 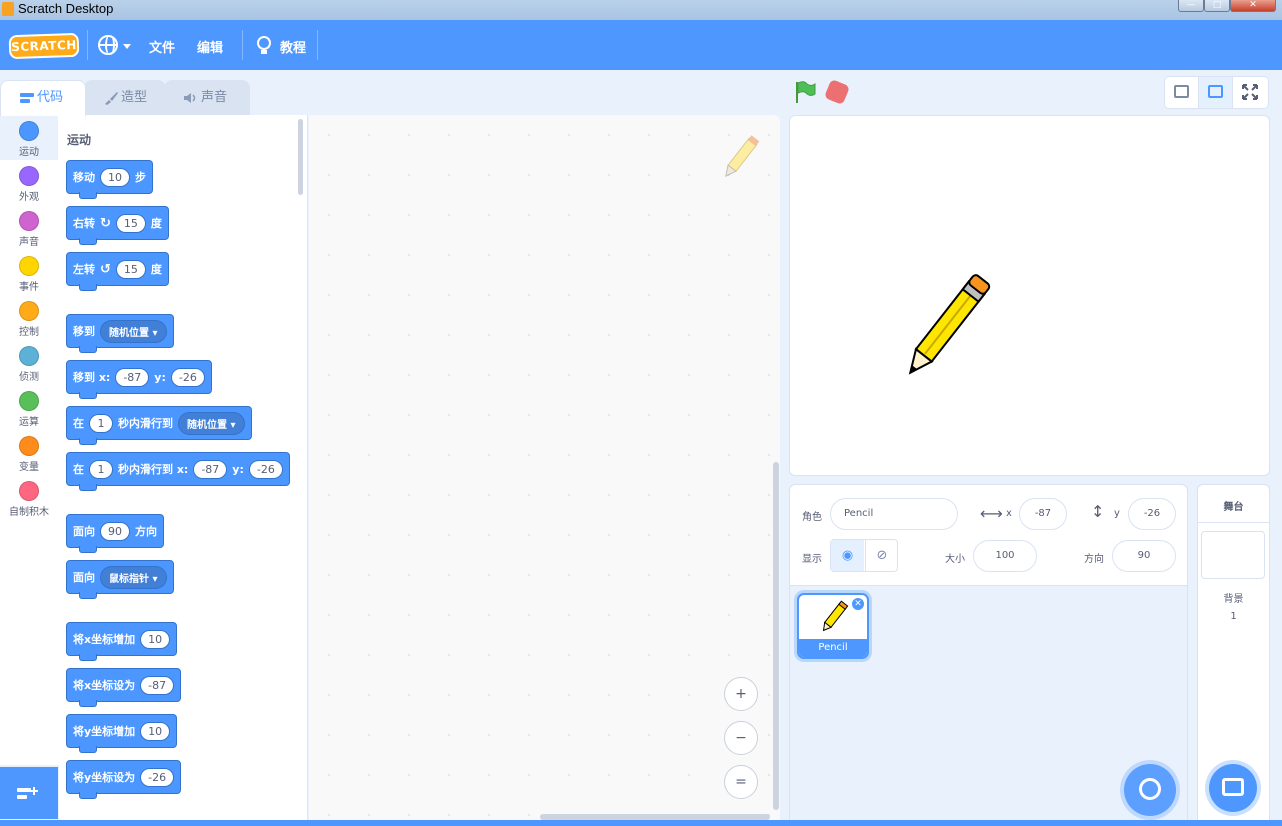 I want to click on speaker-icon, so click(x=190, y=98).